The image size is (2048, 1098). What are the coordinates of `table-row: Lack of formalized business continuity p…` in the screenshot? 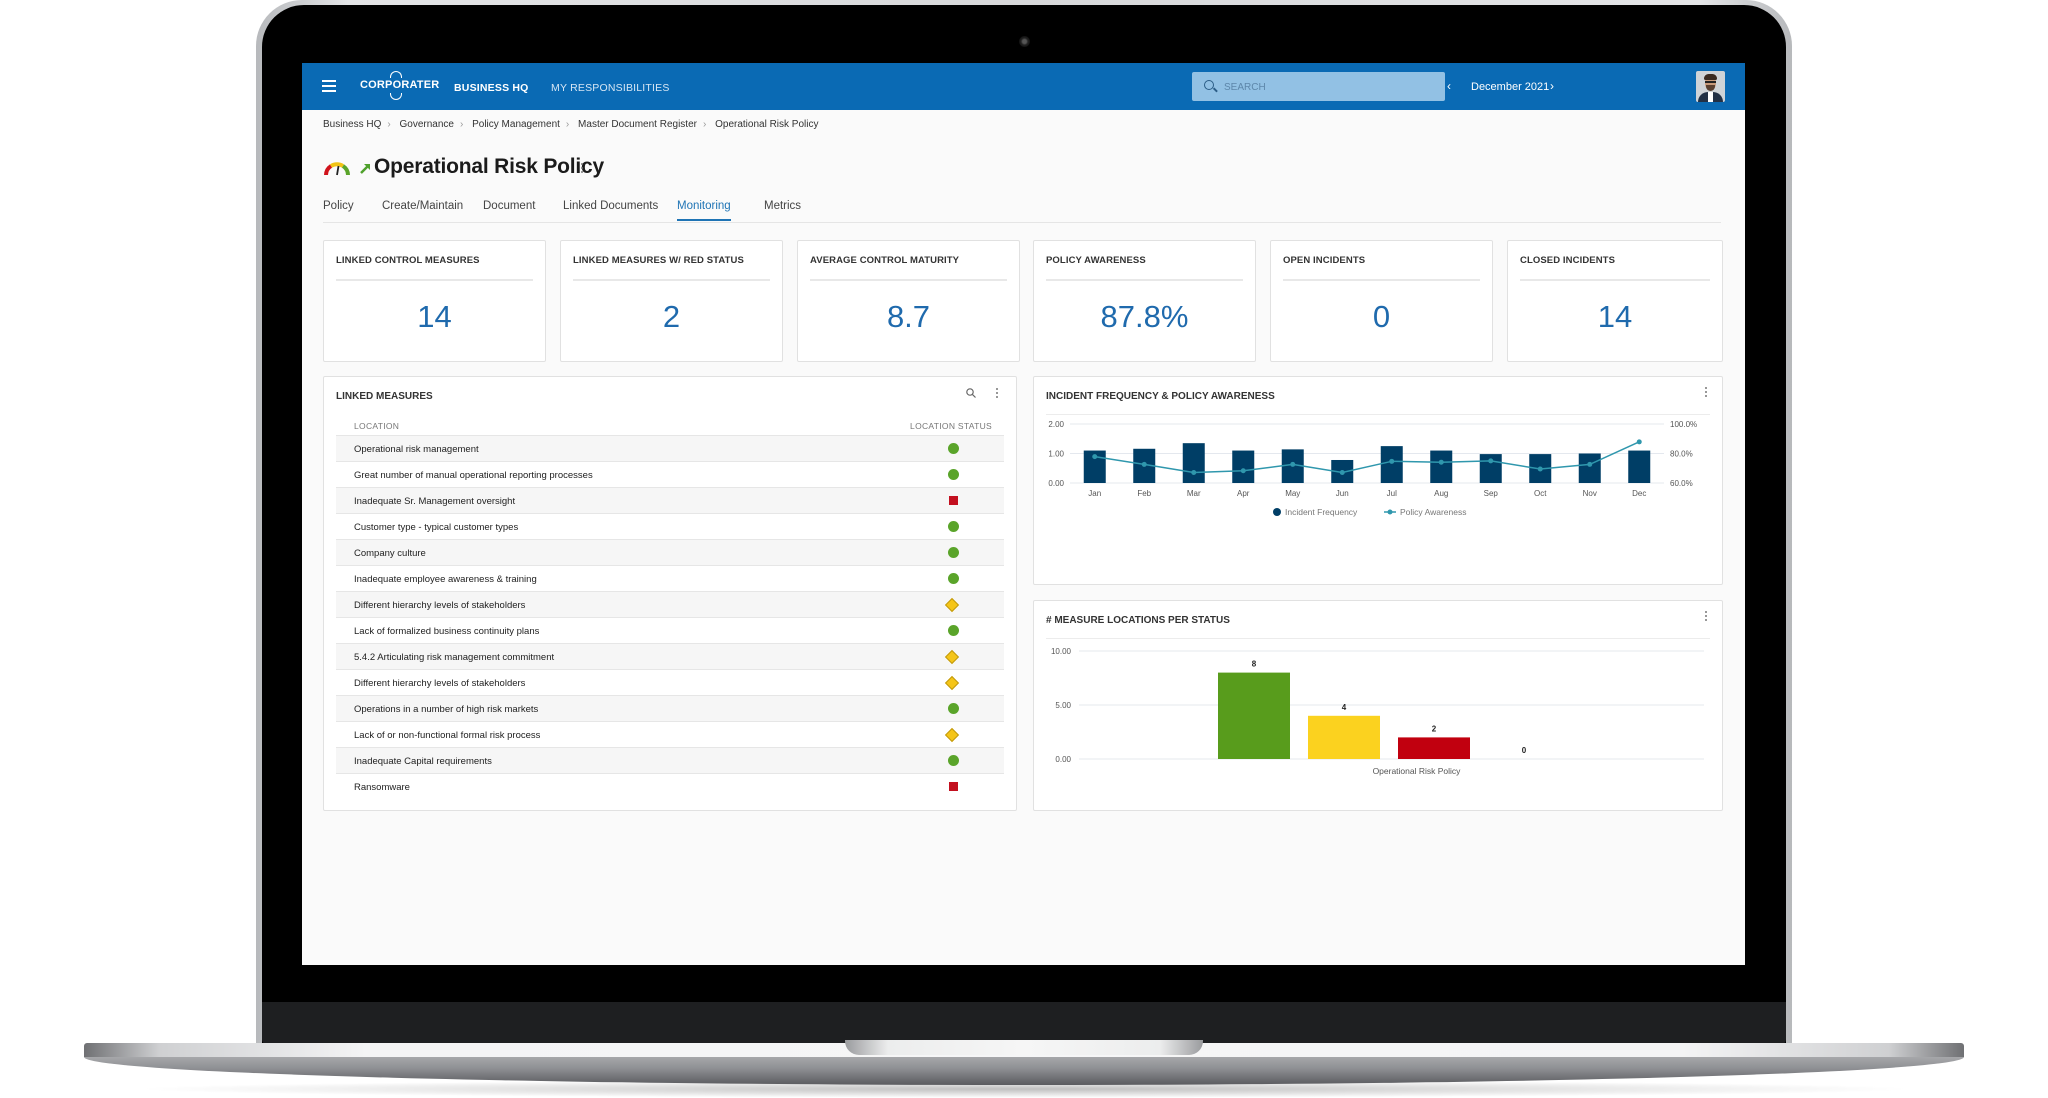 It's located at (670, 630).